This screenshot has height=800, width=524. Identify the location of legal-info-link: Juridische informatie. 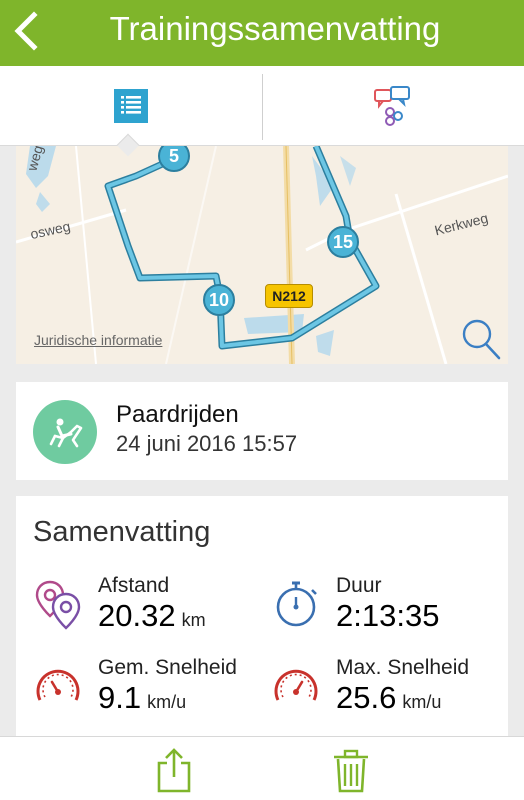
(98, 340).